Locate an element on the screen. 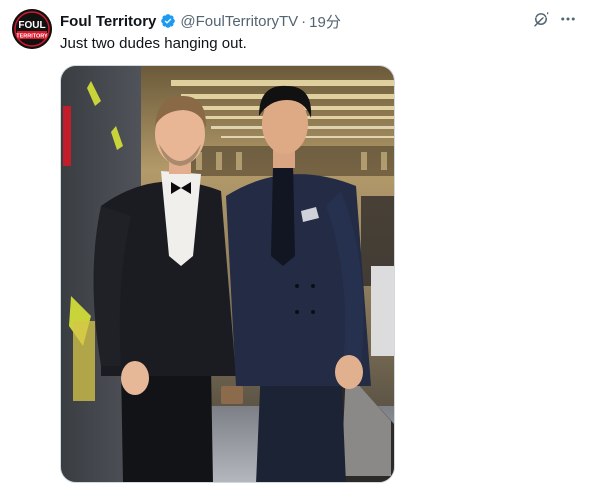  logo-line2: TERRITORY is located at coordinates (32, 37).